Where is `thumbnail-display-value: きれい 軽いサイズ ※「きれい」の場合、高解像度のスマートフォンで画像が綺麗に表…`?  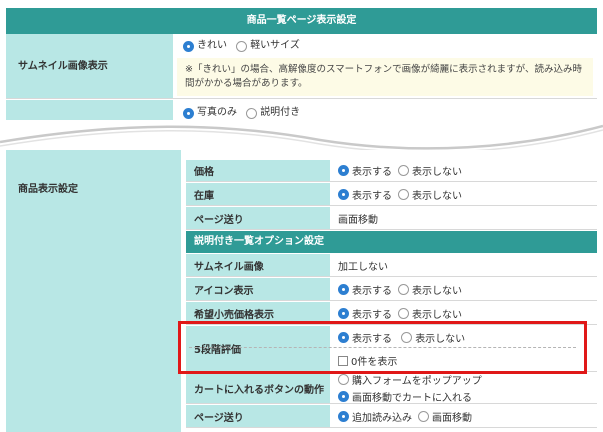
thumbnail-display-value: きれい 軽いサイズ ※「きれい」の場合、高解像度のスマートフォンで画像が綺麗に表… is located at coordinates (385, 66).